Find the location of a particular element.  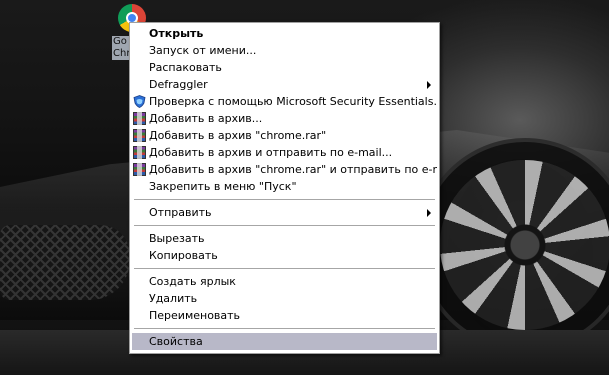

menu-item-delete: Удалить is located at coordinates (284, 298).